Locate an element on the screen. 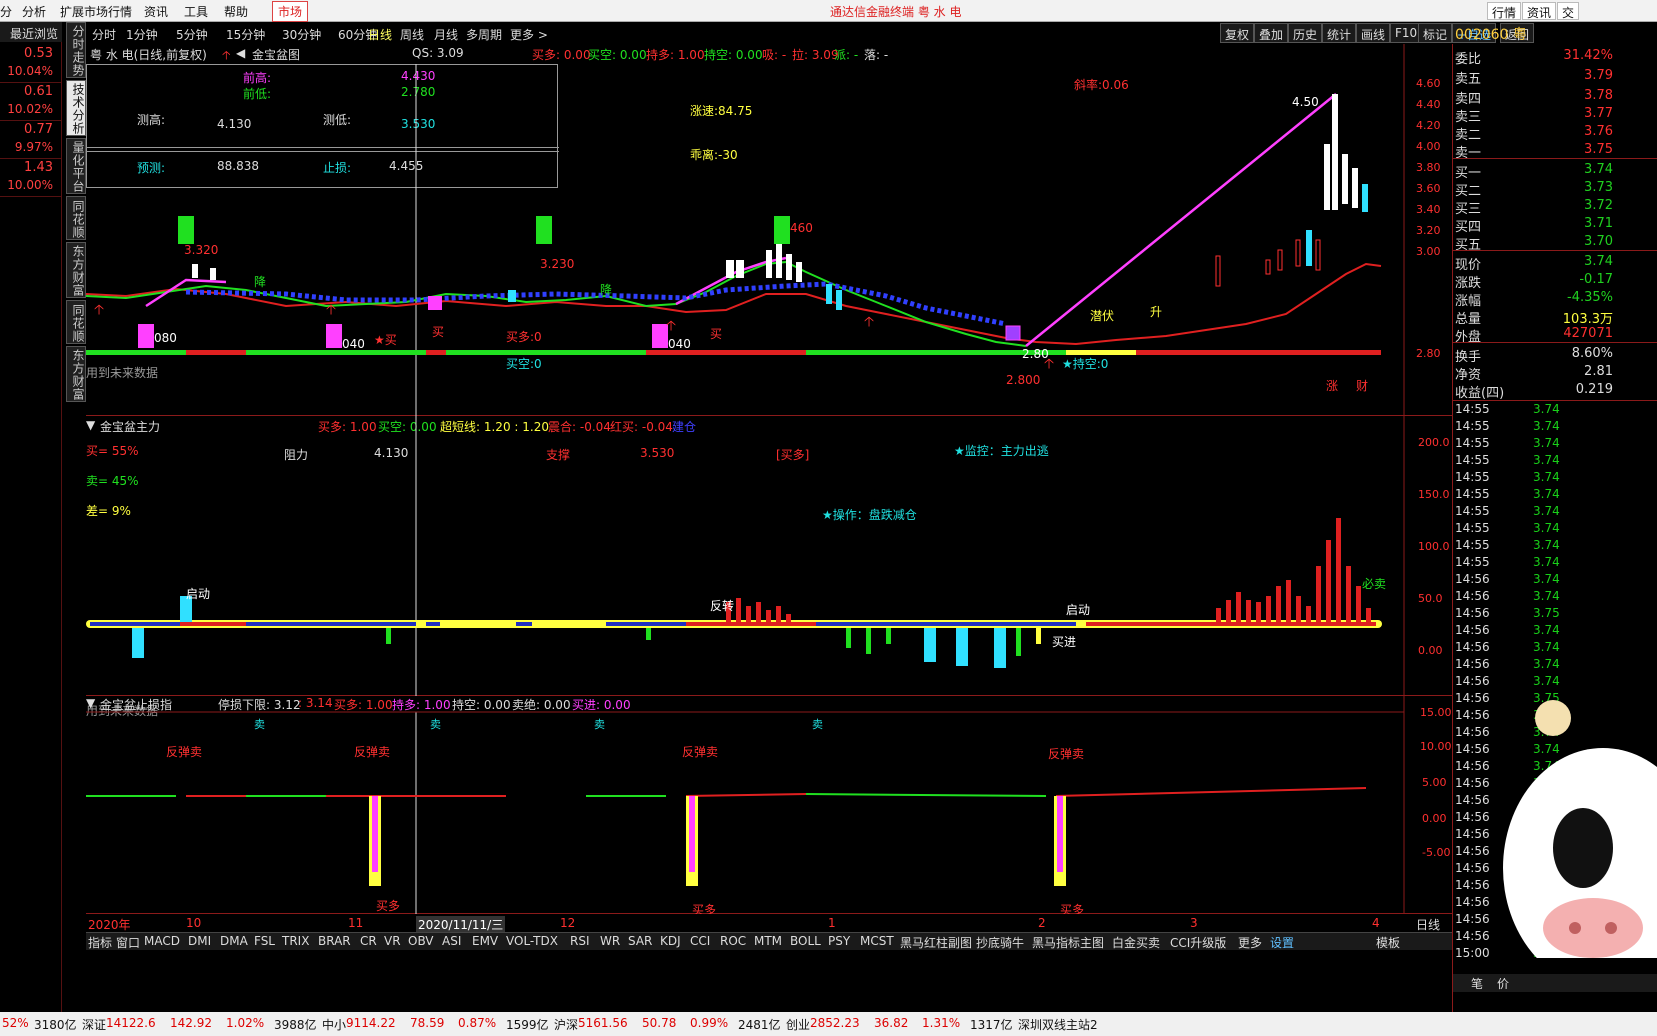 The width and height of the screenshot is (1657, 1036). period-monthly: 月线 is located at coordinates (446, 34).